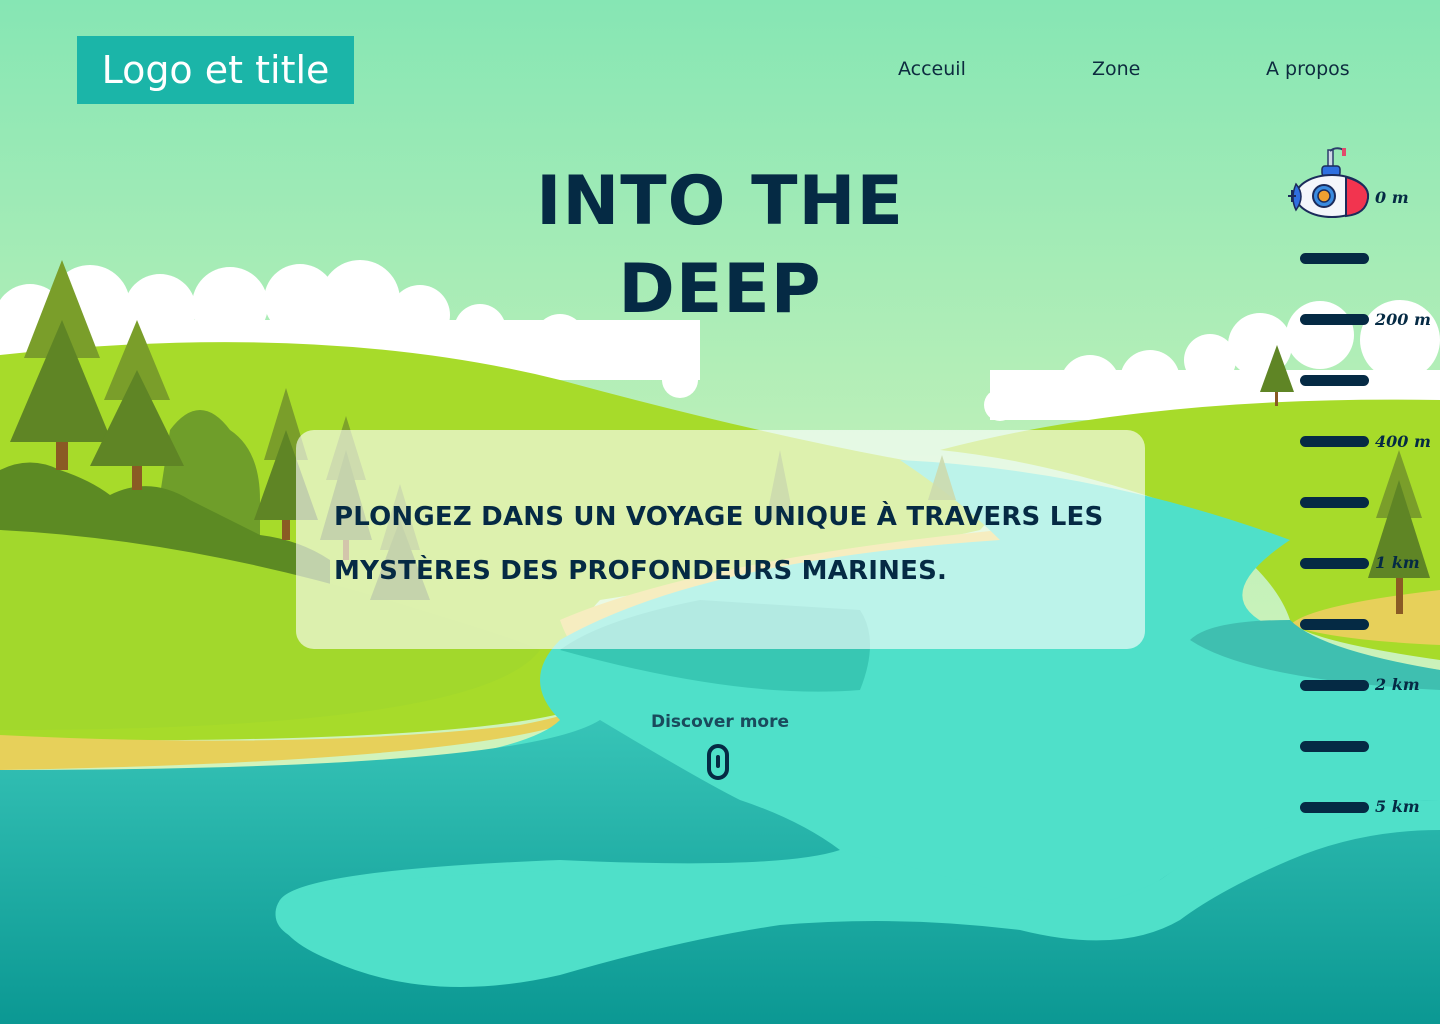 This screenshot has height=1024, width=1440. Describe the element at coordinates (932, 69) in the screenshot. I see `nav-acceuil: Acceuil` at that location.